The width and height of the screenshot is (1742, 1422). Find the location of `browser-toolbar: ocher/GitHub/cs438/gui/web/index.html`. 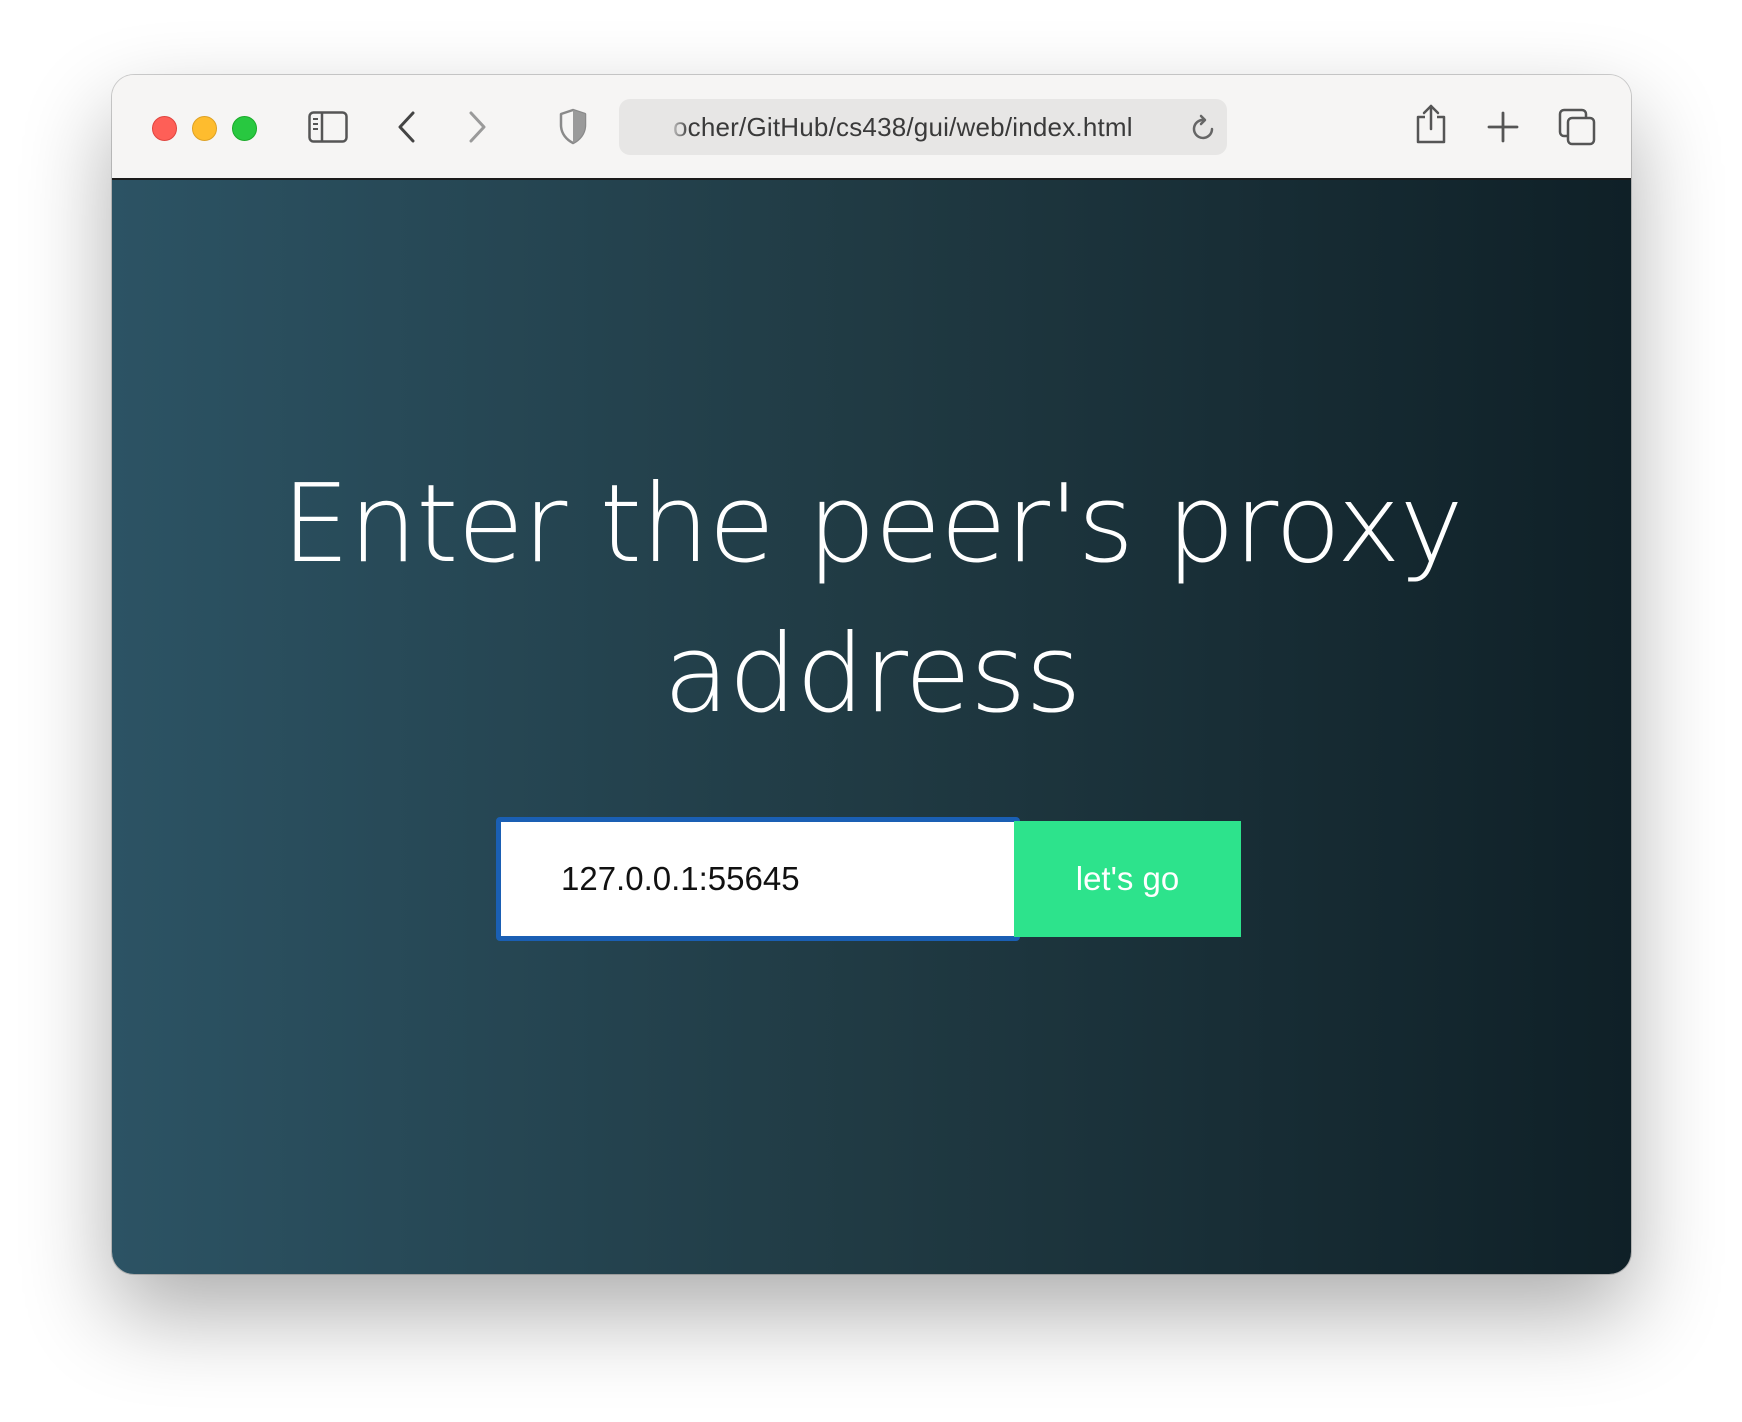

browser-toolbar: ocher/GitHub/cs438/gui/web/index.html is located at coordinates (871, 127).